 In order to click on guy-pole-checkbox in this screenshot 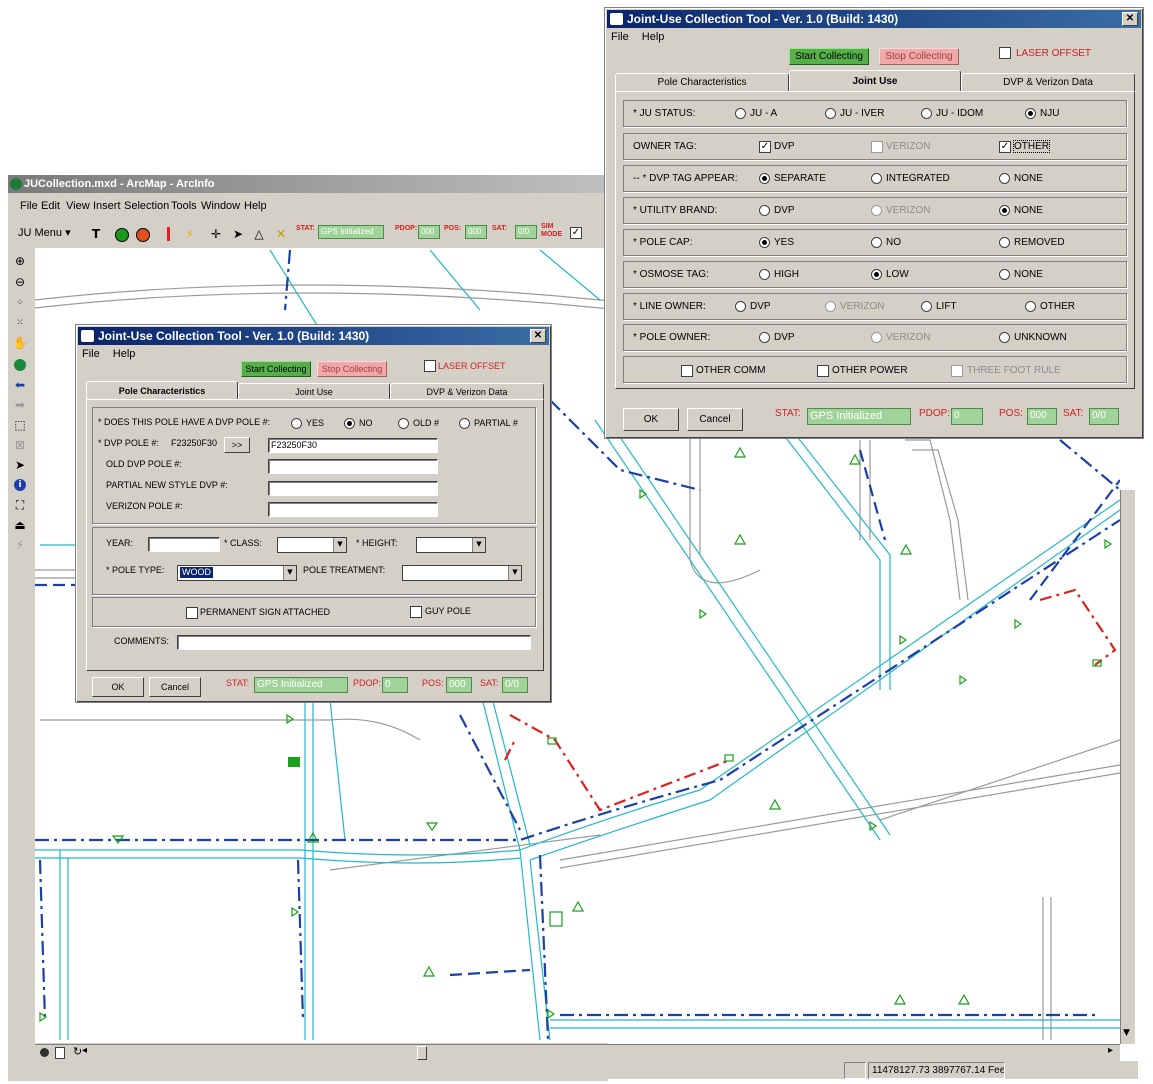, I will do `click(416, 612)`.